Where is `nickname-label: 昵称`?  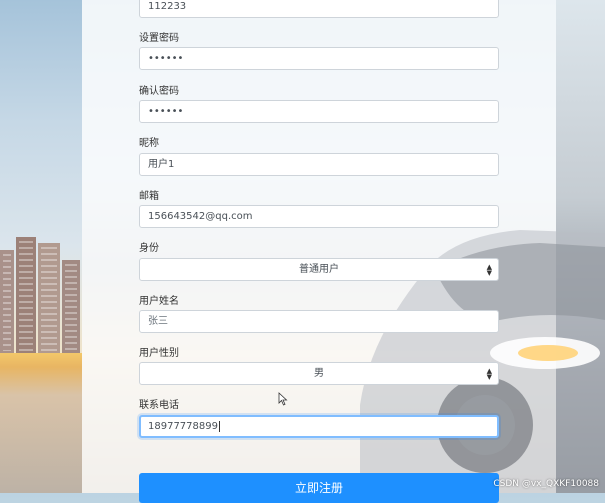
nickname-label: 昵称 is located at coordinates (149, 143).